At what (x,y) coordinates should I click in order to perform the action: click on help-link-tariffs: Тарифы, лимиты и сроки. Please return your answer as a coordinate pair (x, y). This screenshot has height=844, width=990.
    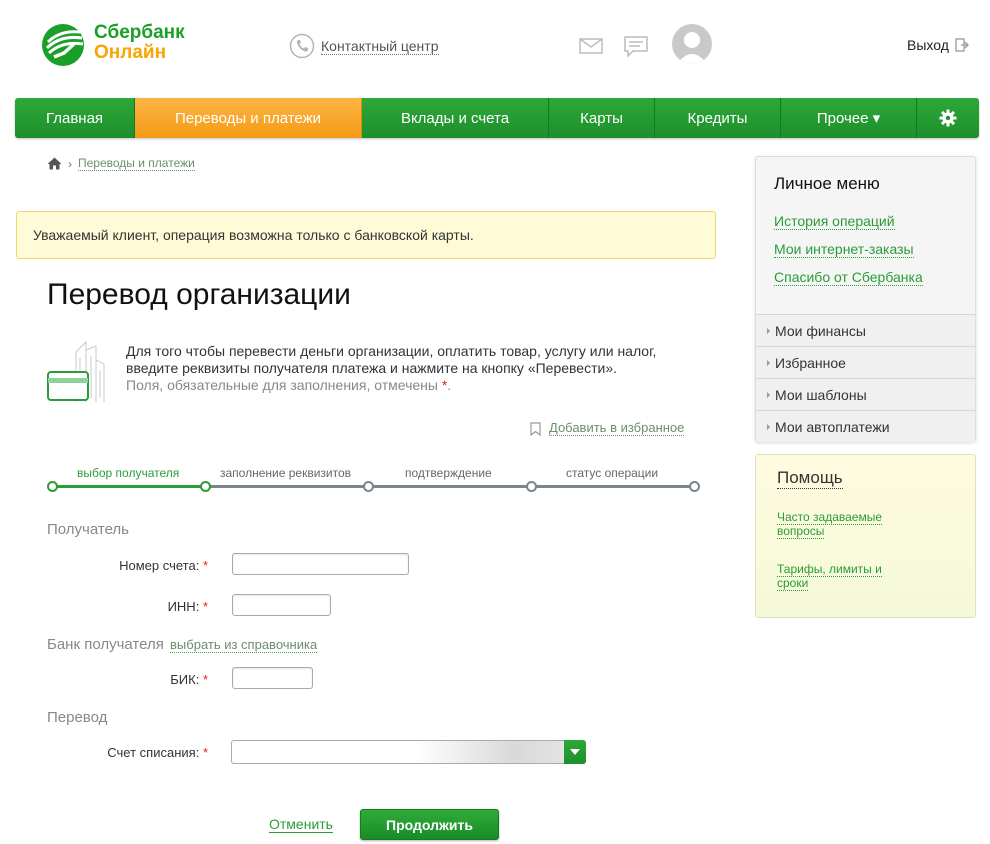
    Looking at the image, I should click on (842, 576).